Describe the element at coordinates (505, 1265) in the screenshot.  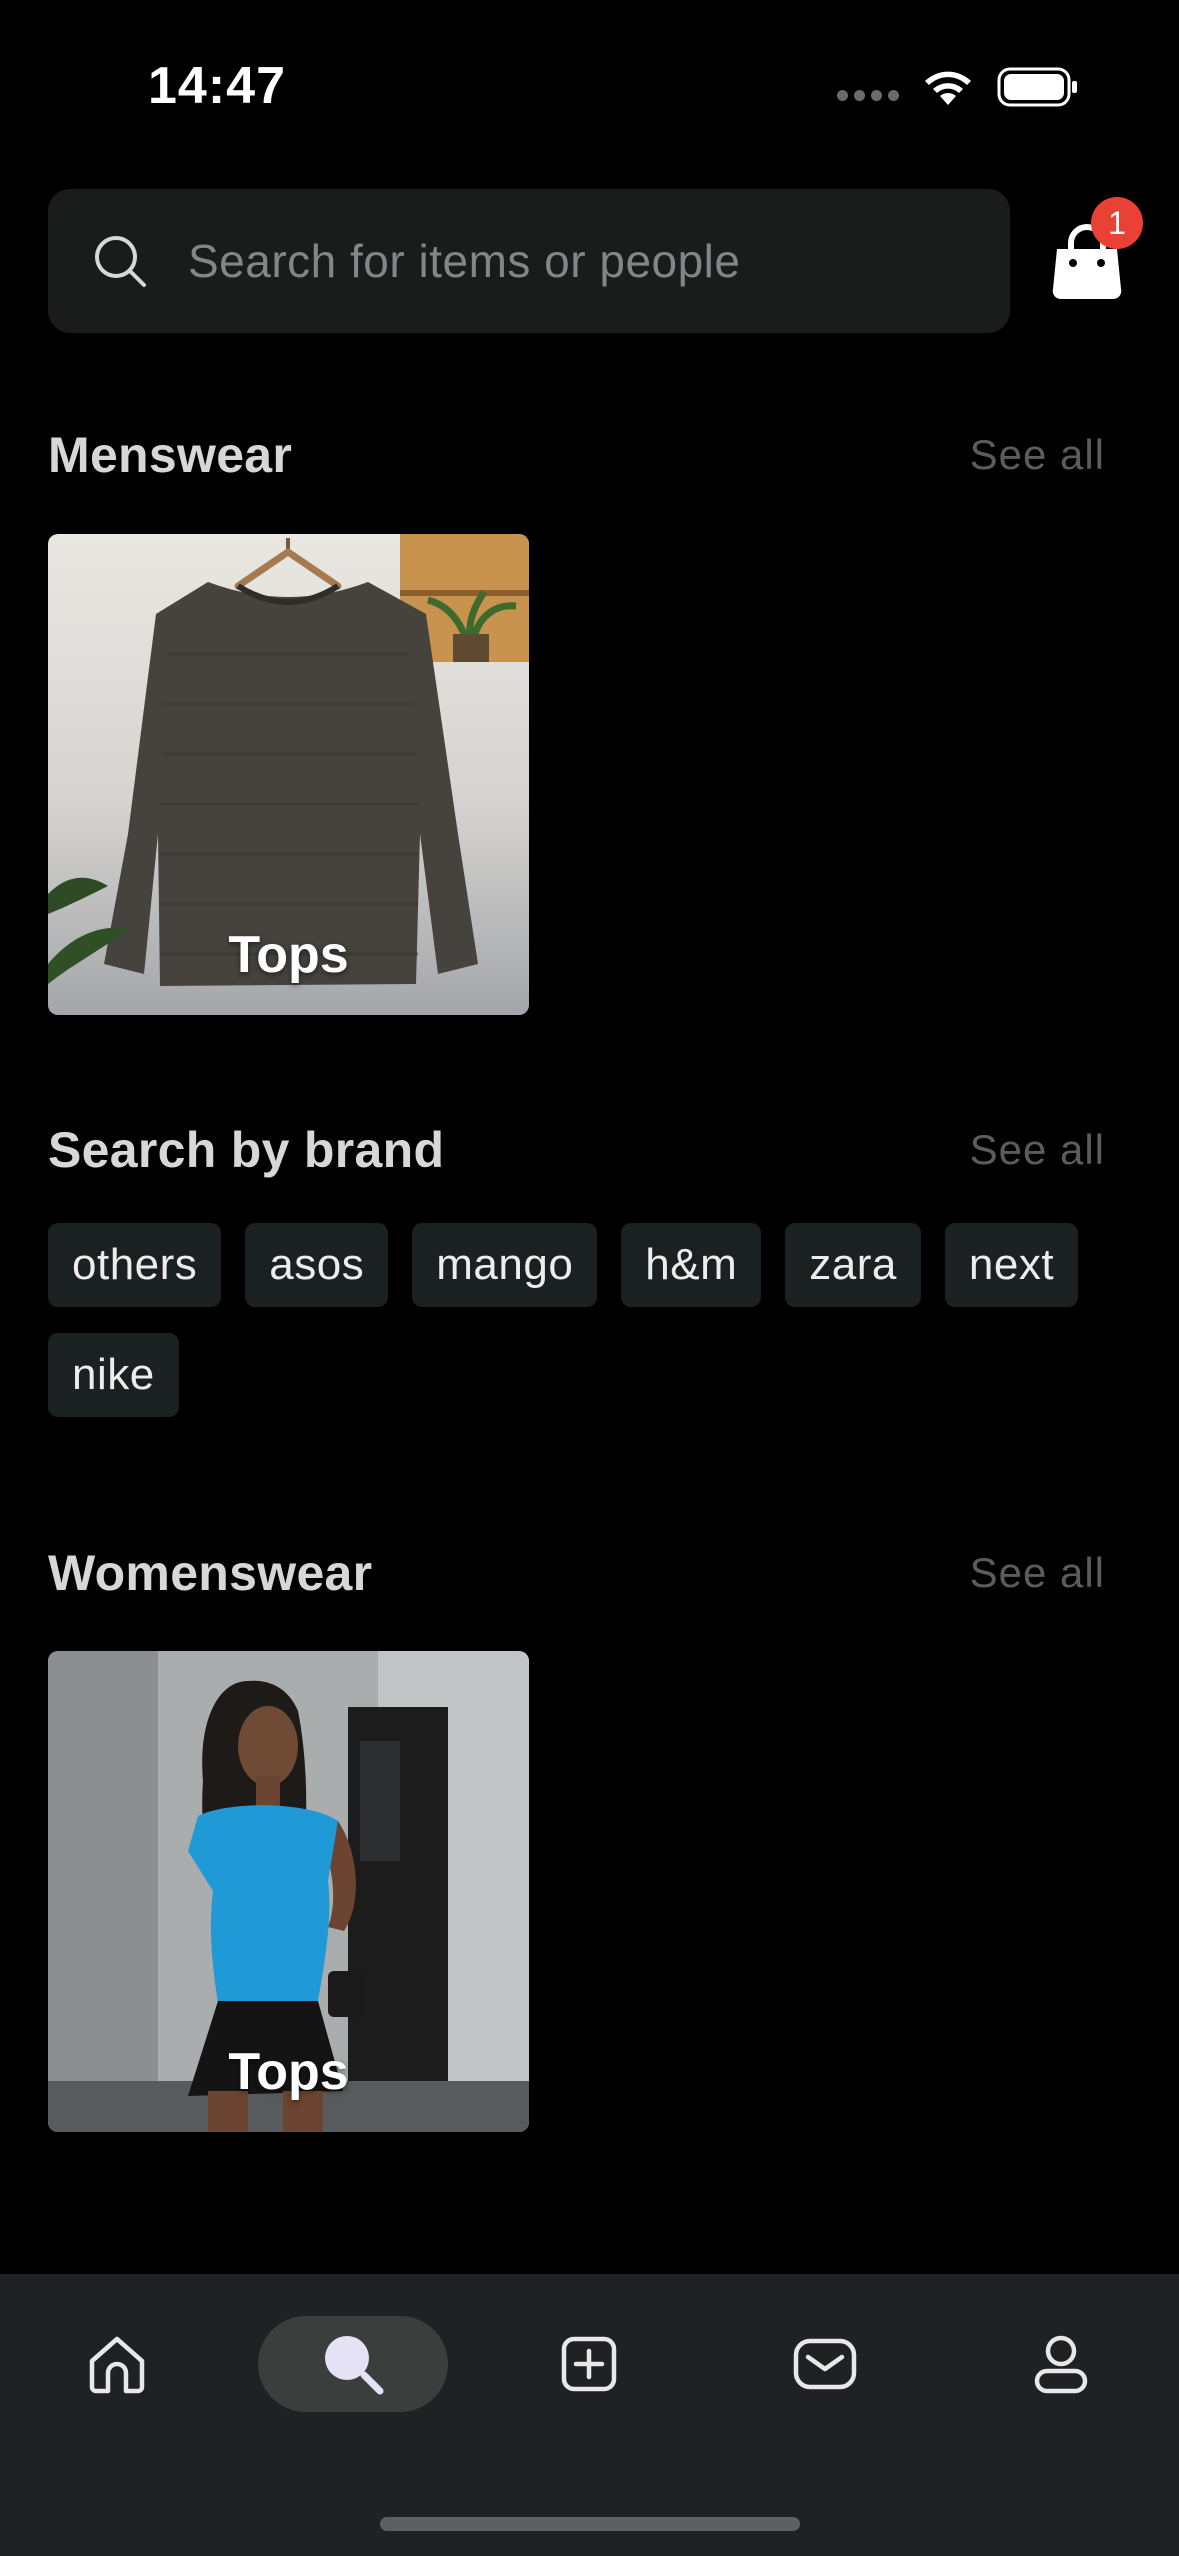
I see `brand-chip-mango: mango` at that location.